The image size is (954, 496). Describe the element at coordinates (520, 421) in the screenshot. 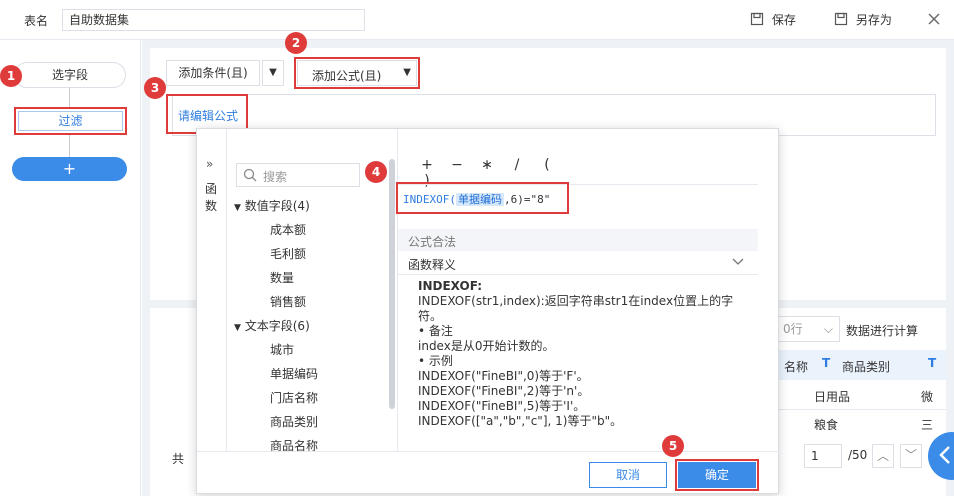

I see `desc-line: INDEXOF(["a","b","c"], 1)等于"b"。` at that location.